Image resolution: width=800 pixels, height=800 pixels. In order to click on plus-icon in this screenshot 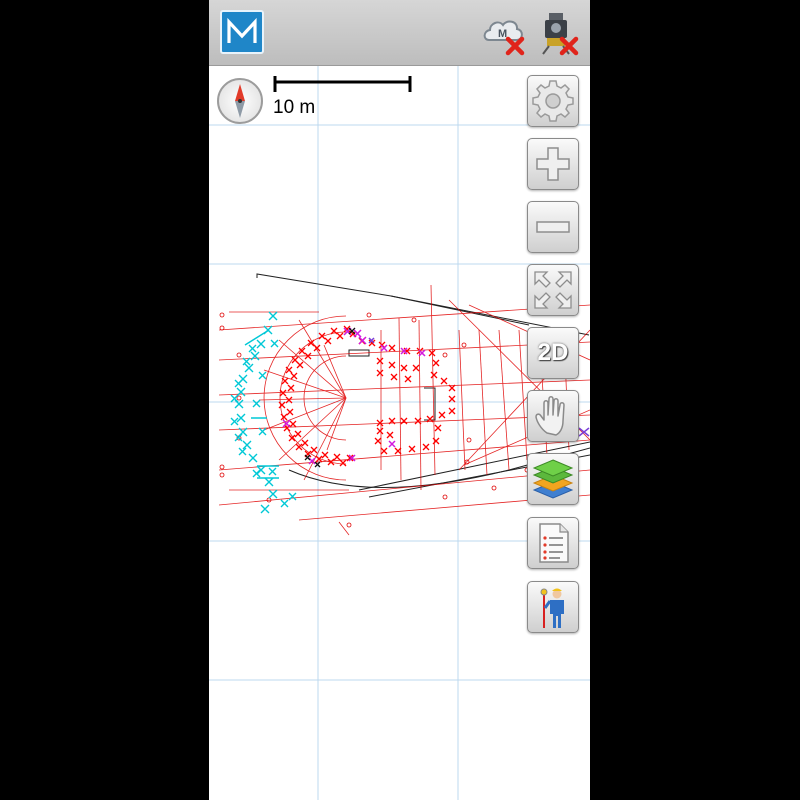, I will do `click(553, 164)`.